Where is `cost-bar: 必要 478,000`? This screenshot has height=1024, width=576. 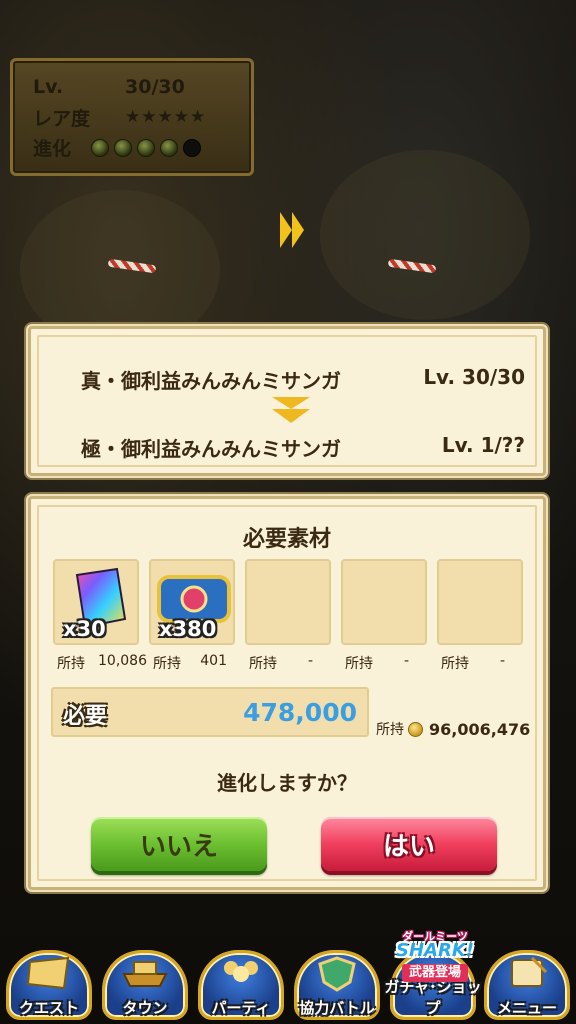 cost-bar: 必要 478,000 is located at coordinates (210, 712).